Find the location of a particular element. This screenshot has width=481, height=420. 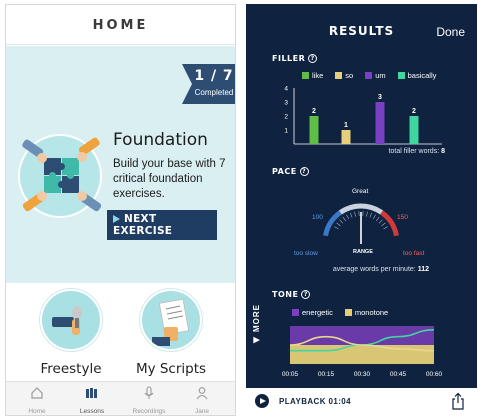

y-tick-label: 1 is located at coordinates (286, 131).